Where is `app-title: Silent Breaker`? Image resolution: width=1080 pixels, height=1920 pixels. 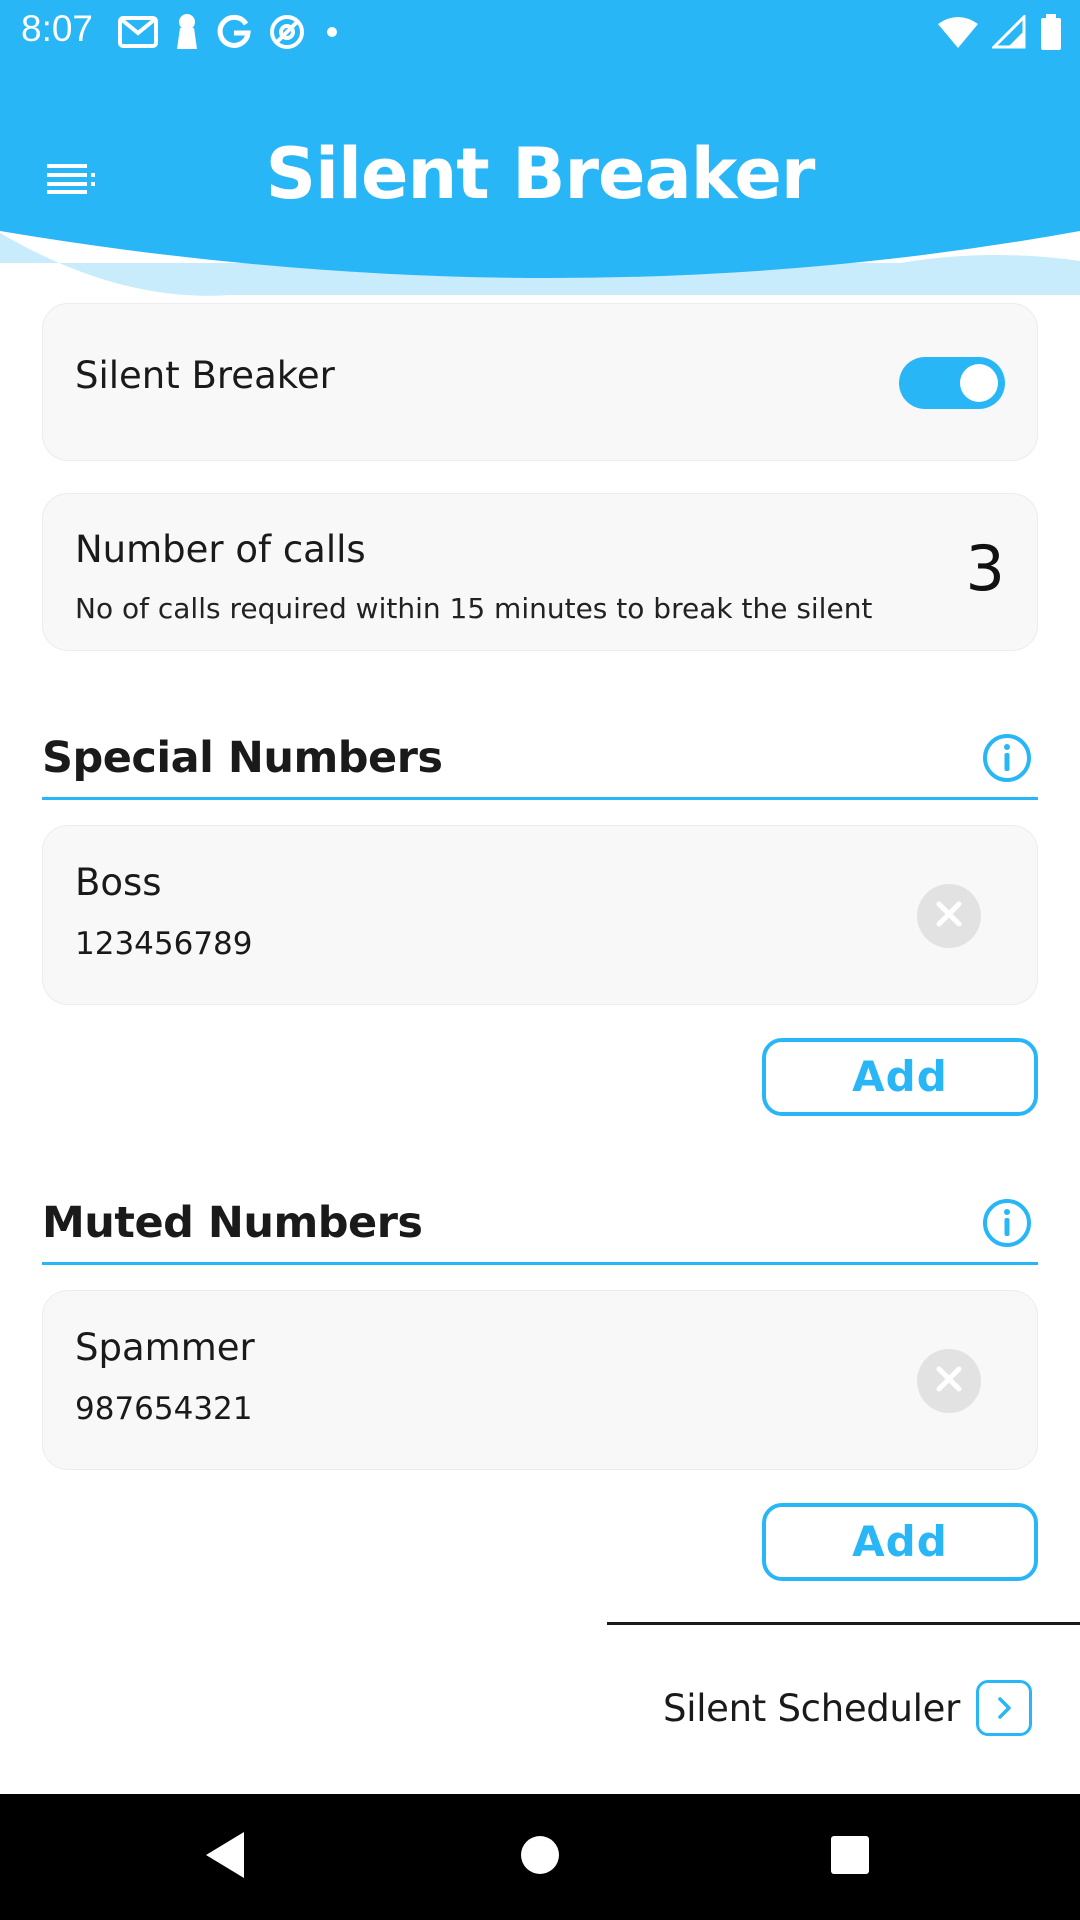
app-title: Silent Breaker is located at coordinates (540, 174).